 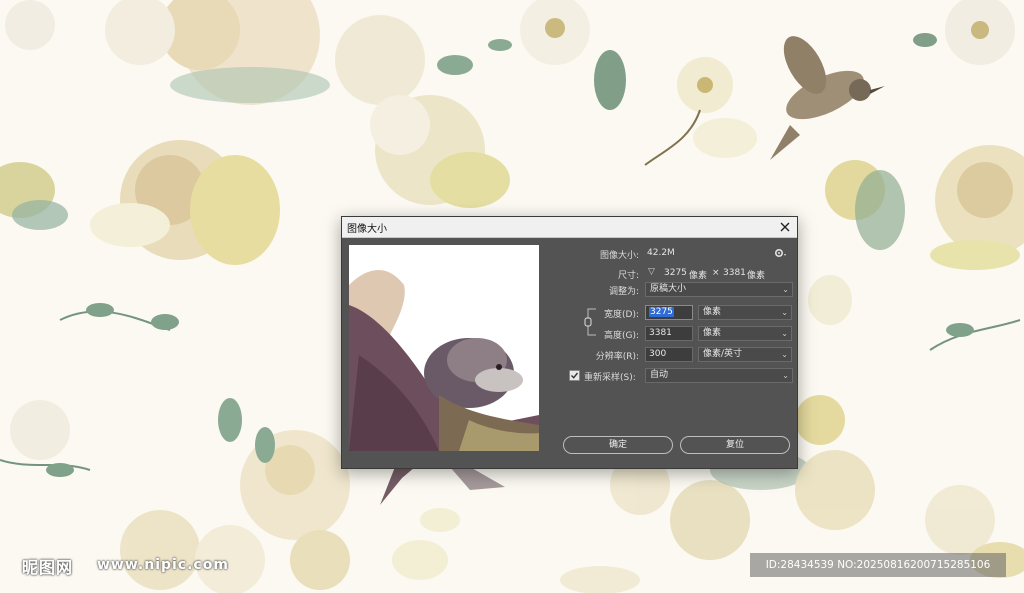 I want to click on watermark-url: www.nipic.com, so click(x=163, y=565).